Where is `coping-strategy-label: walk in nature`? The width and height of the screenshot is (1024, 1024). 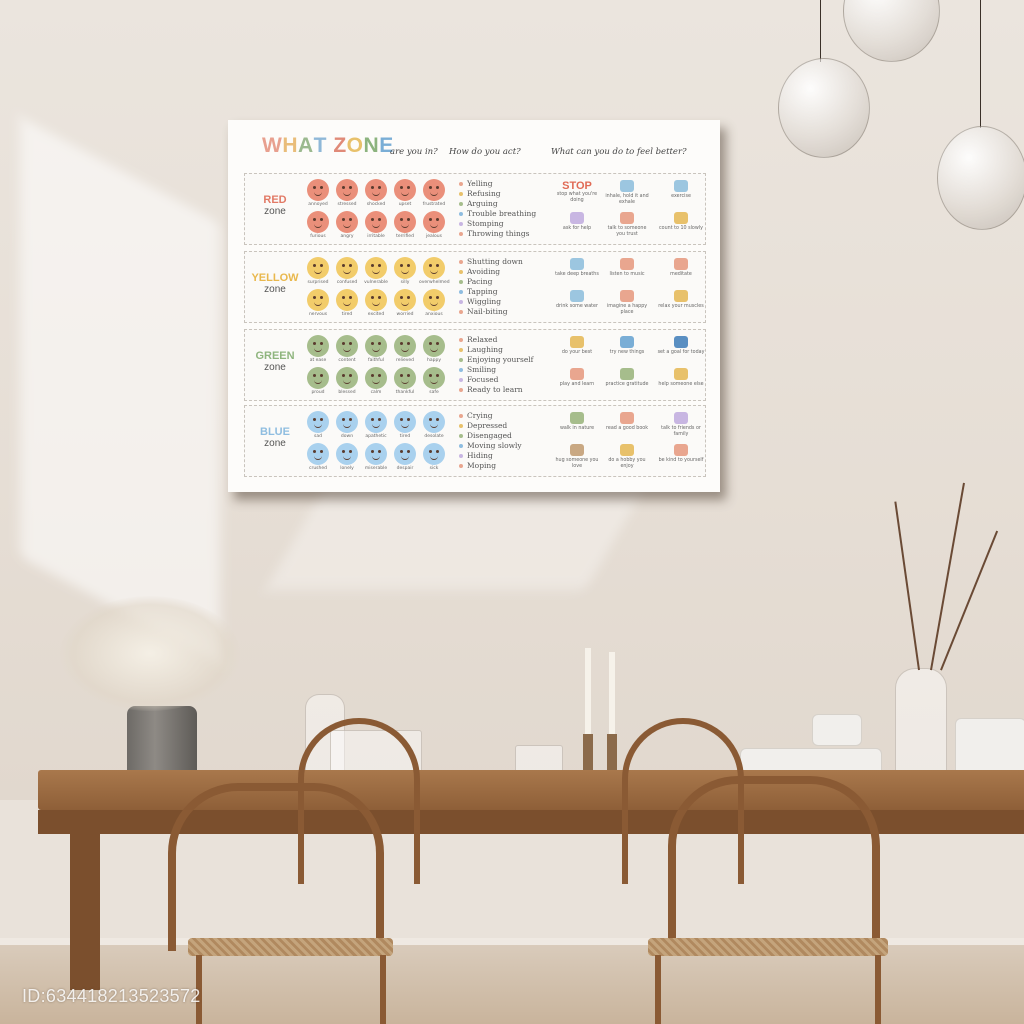 coping-strategy-label: walk in nature is located at coordinates (577, 428).